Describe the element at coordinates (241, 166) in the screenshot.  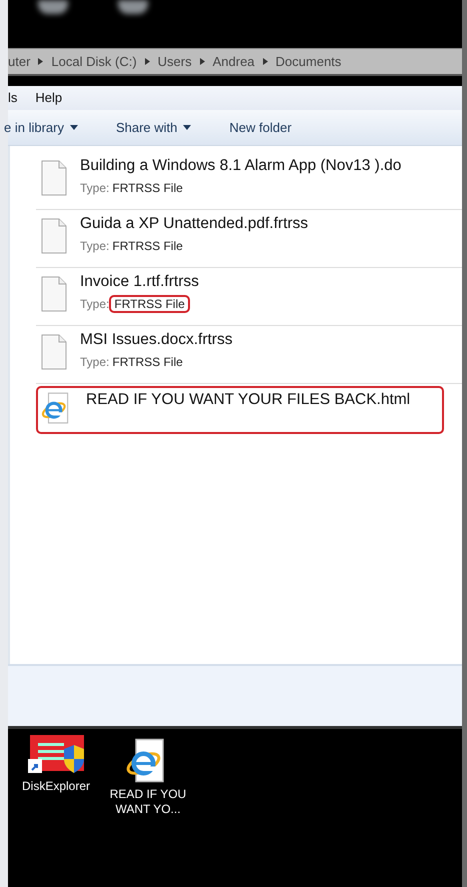
I see `file-name: Building a Windows 8.1 Alarm App (Nov13 ).do` at that location.